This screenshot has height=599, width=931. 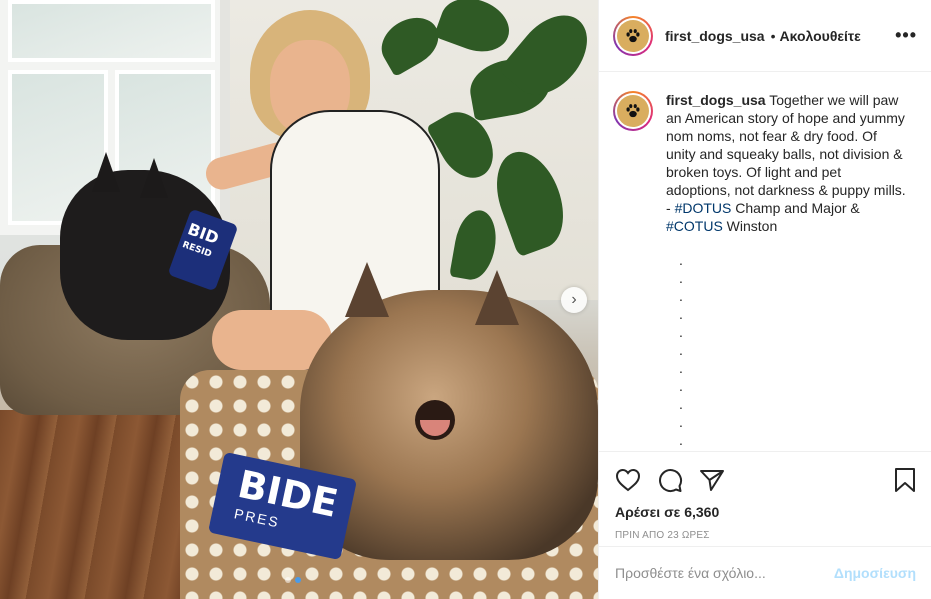 What do you see at coordinates (765, 535) in the screenshot?
I see `post-timestamp: ΠΡΙΝ ΑΠΟ 23 ΩΡΕΣ` at bounding box center [765, 535].